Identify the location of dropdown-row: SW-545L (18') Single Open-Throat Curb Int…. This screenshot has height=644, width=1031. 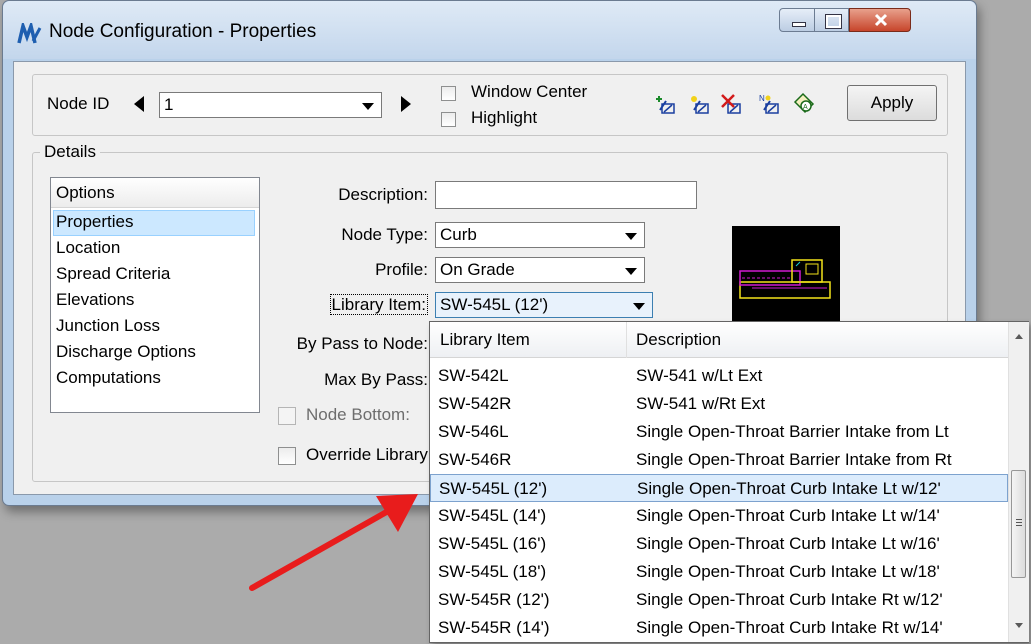
(719, 572).